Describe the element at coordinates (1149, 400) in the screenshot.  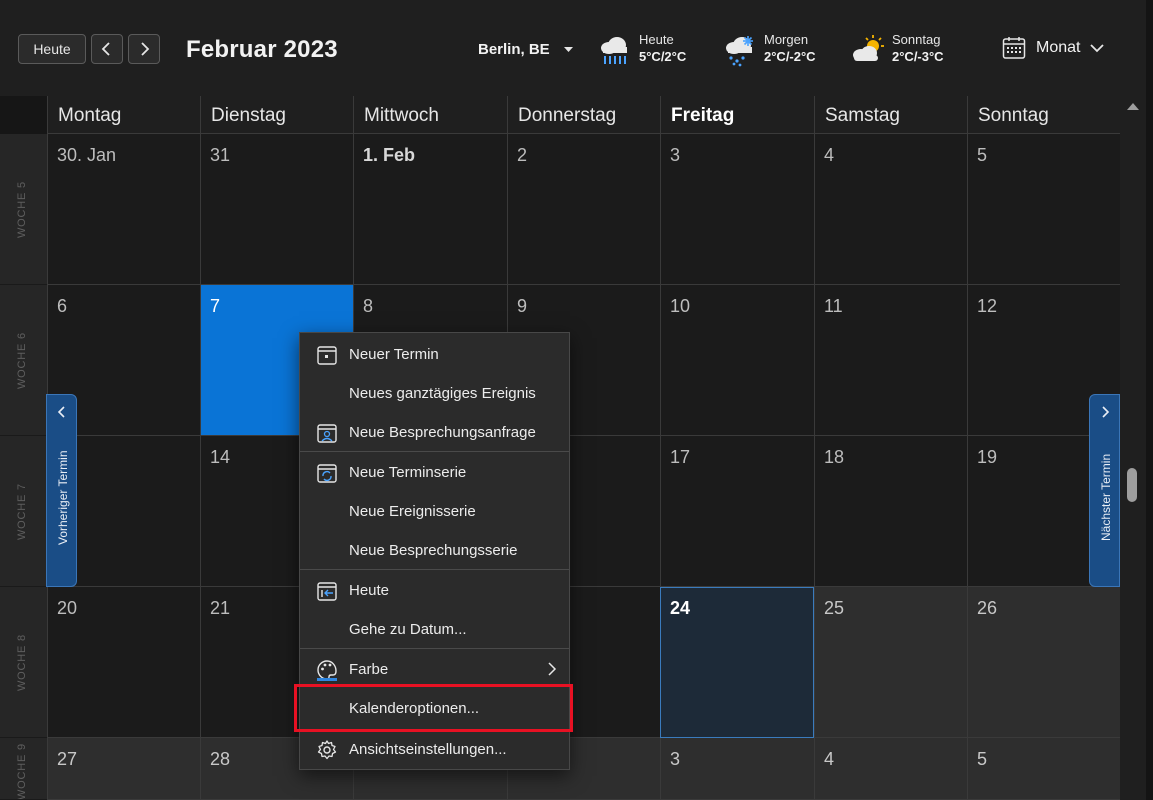
I see `window-edge` at that location.